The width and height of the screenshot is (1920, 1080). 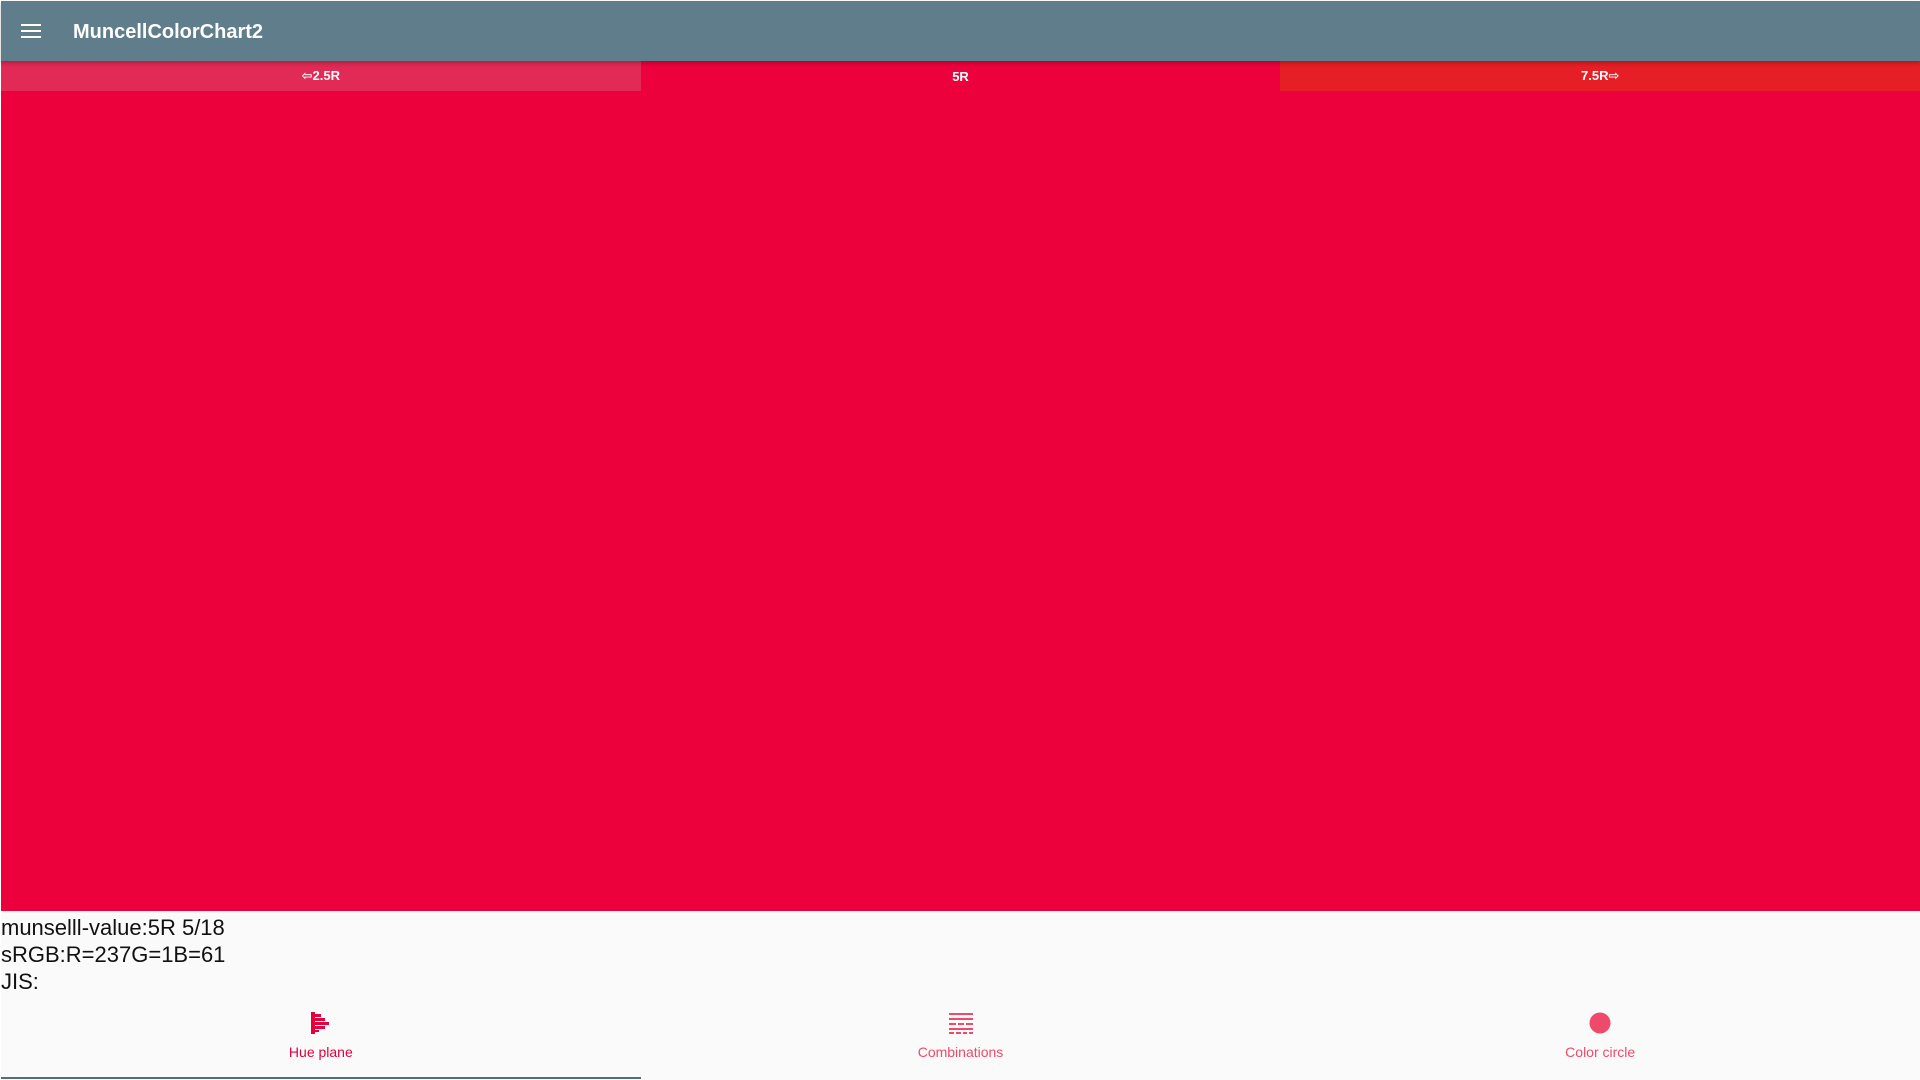 What do you see at coordinates (1600, 76) in the screenshot?
I see `hue-tab-next: 7.5R⇨` at bounding box center [1600, 76].